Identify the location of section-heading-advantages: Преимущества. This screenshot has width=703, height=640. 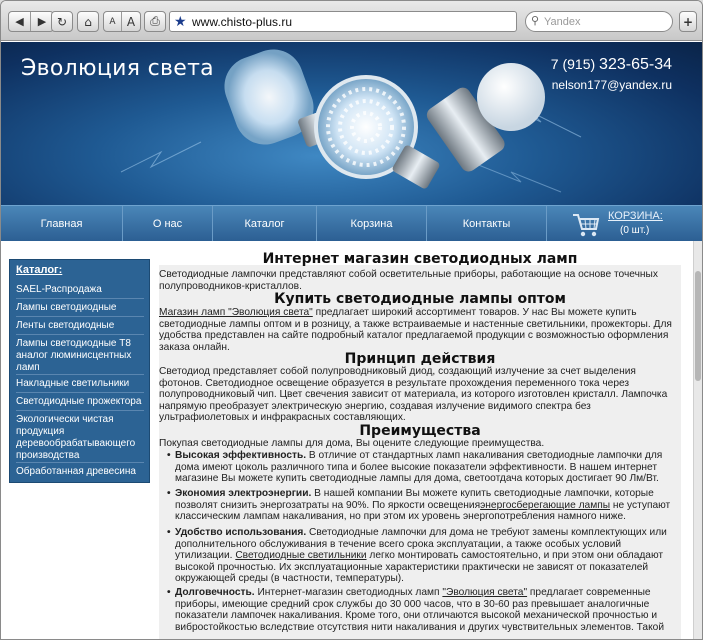
(420, 431).